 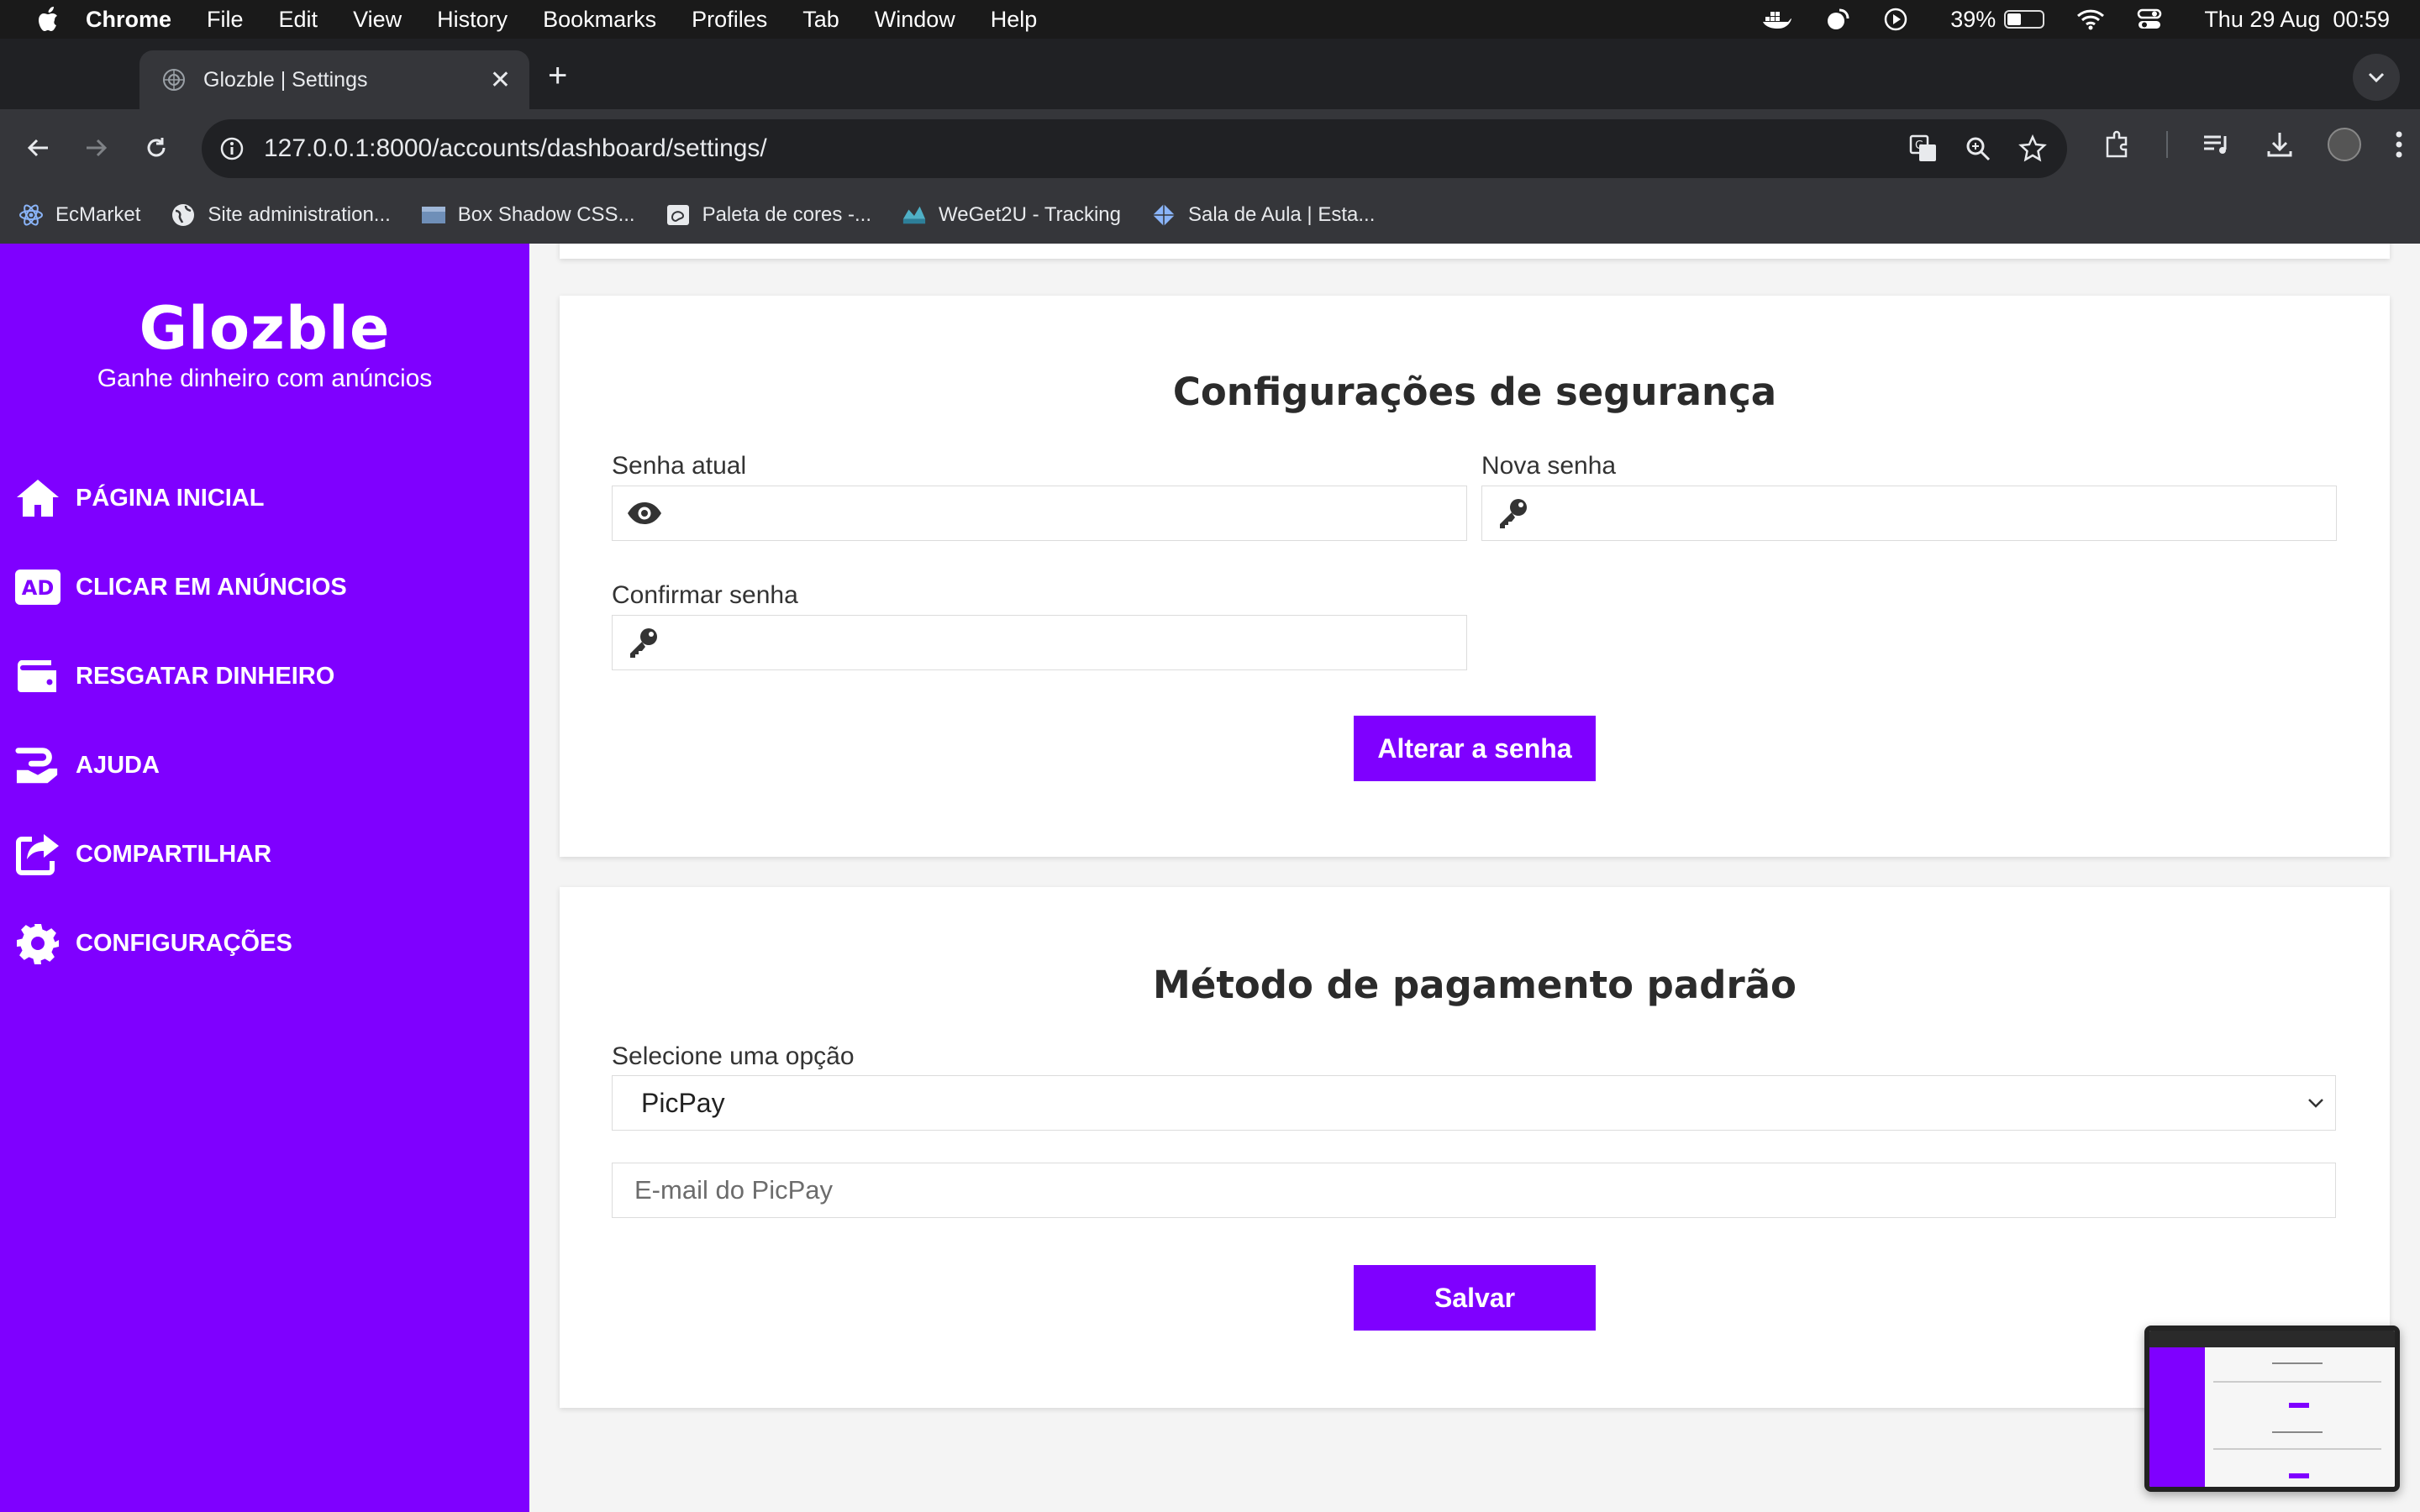 What do you see at coordinates (299, 20) in the screenshot?
I see `menu-edit: Edit` at bounding box center [299, 20].